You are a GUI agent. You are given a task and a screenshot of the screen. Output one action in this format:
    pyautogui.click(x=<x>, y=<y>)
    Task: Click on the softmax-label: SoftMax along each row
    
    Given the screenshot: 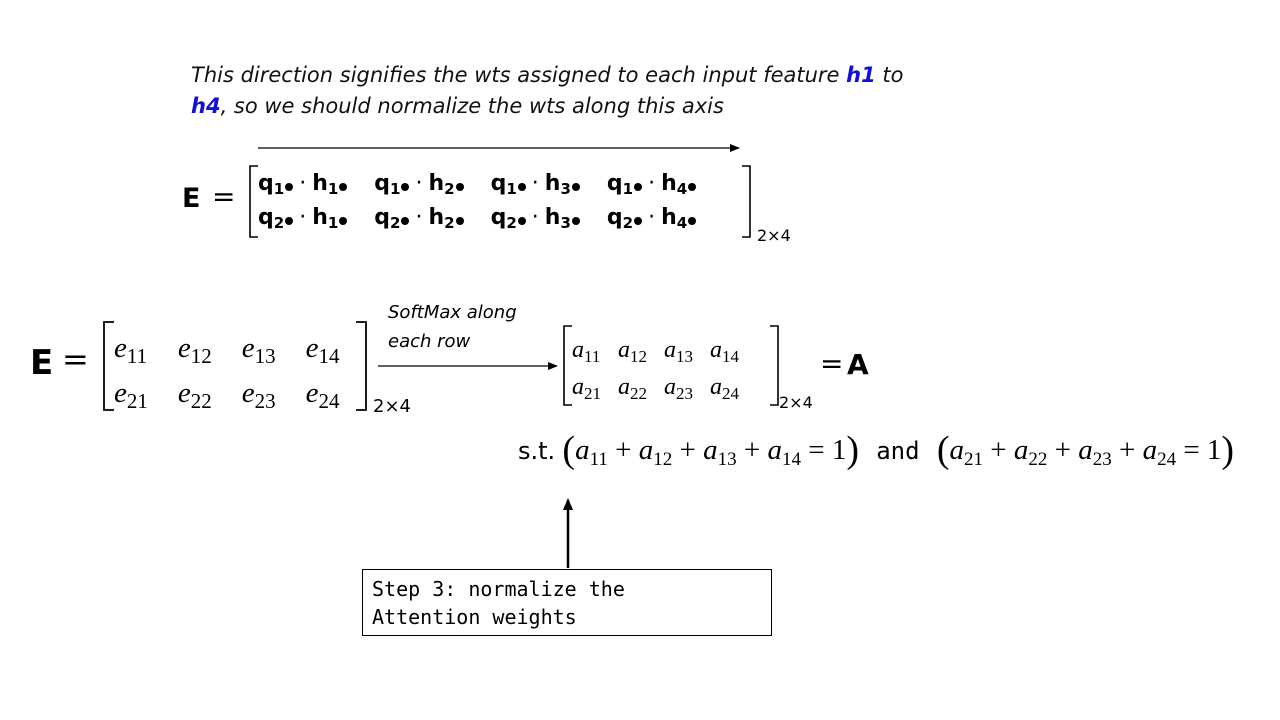 What is the action you would take?
    pyautogui.click(x=452, y=327)
    